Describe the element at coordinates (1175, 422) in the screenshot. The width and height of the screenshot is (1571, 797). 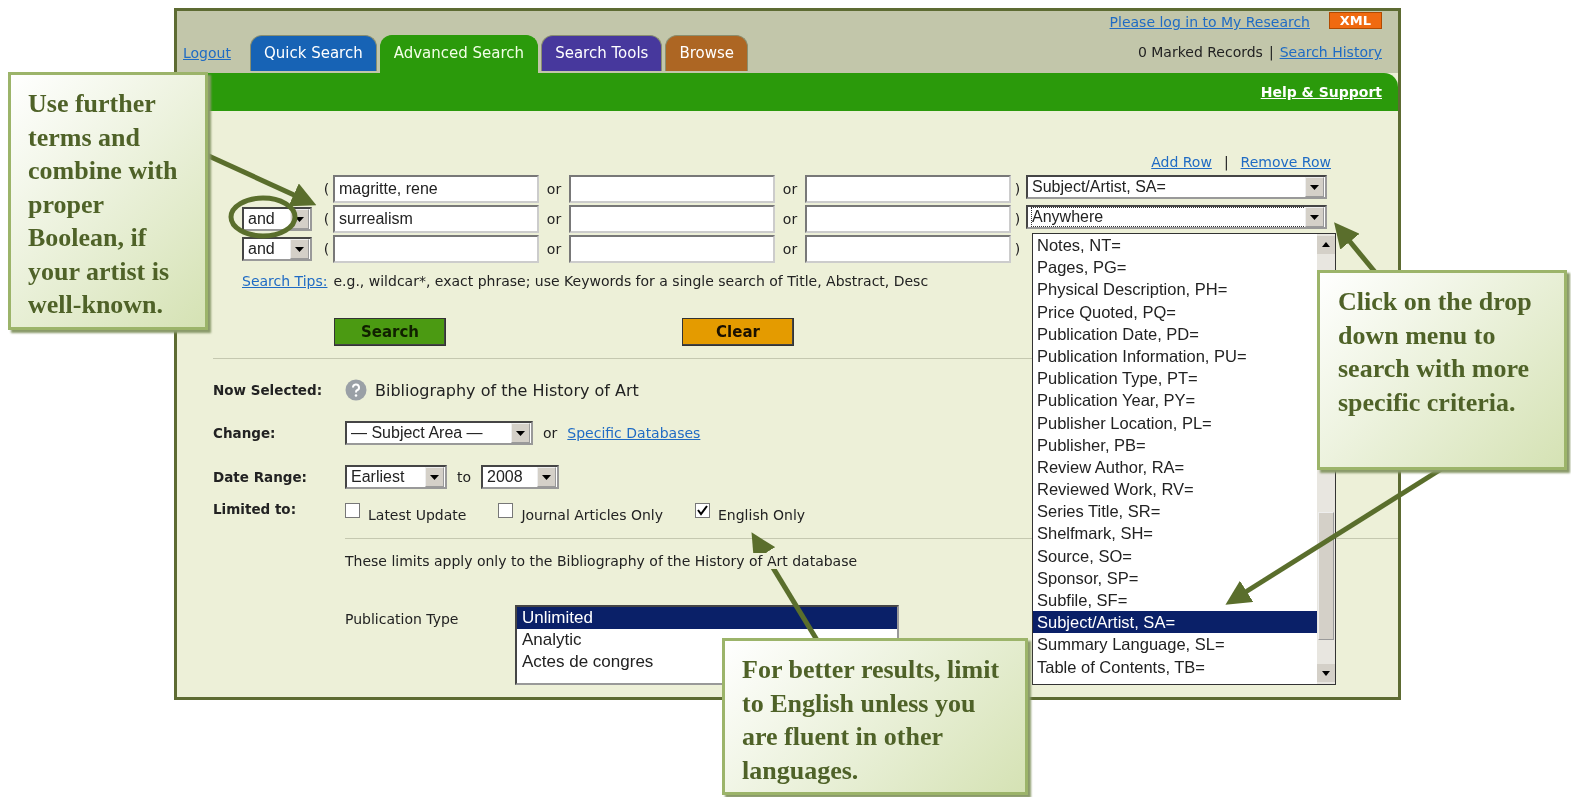
I see `dropdown-option: Publisher Location, PL=` at that location.